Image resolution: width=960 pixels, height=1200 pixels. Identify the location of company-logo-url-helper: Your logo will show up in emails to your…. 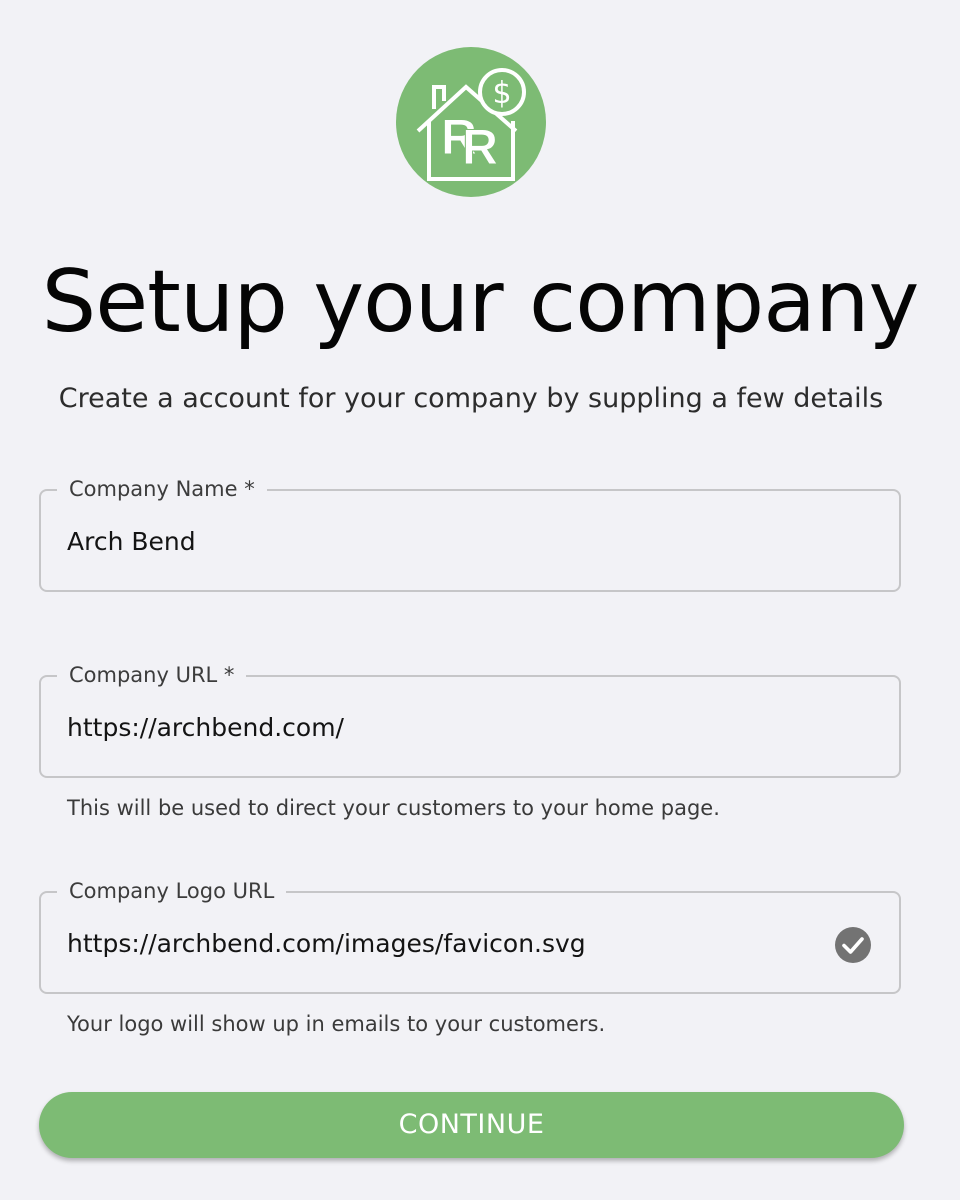
(336, 1024).